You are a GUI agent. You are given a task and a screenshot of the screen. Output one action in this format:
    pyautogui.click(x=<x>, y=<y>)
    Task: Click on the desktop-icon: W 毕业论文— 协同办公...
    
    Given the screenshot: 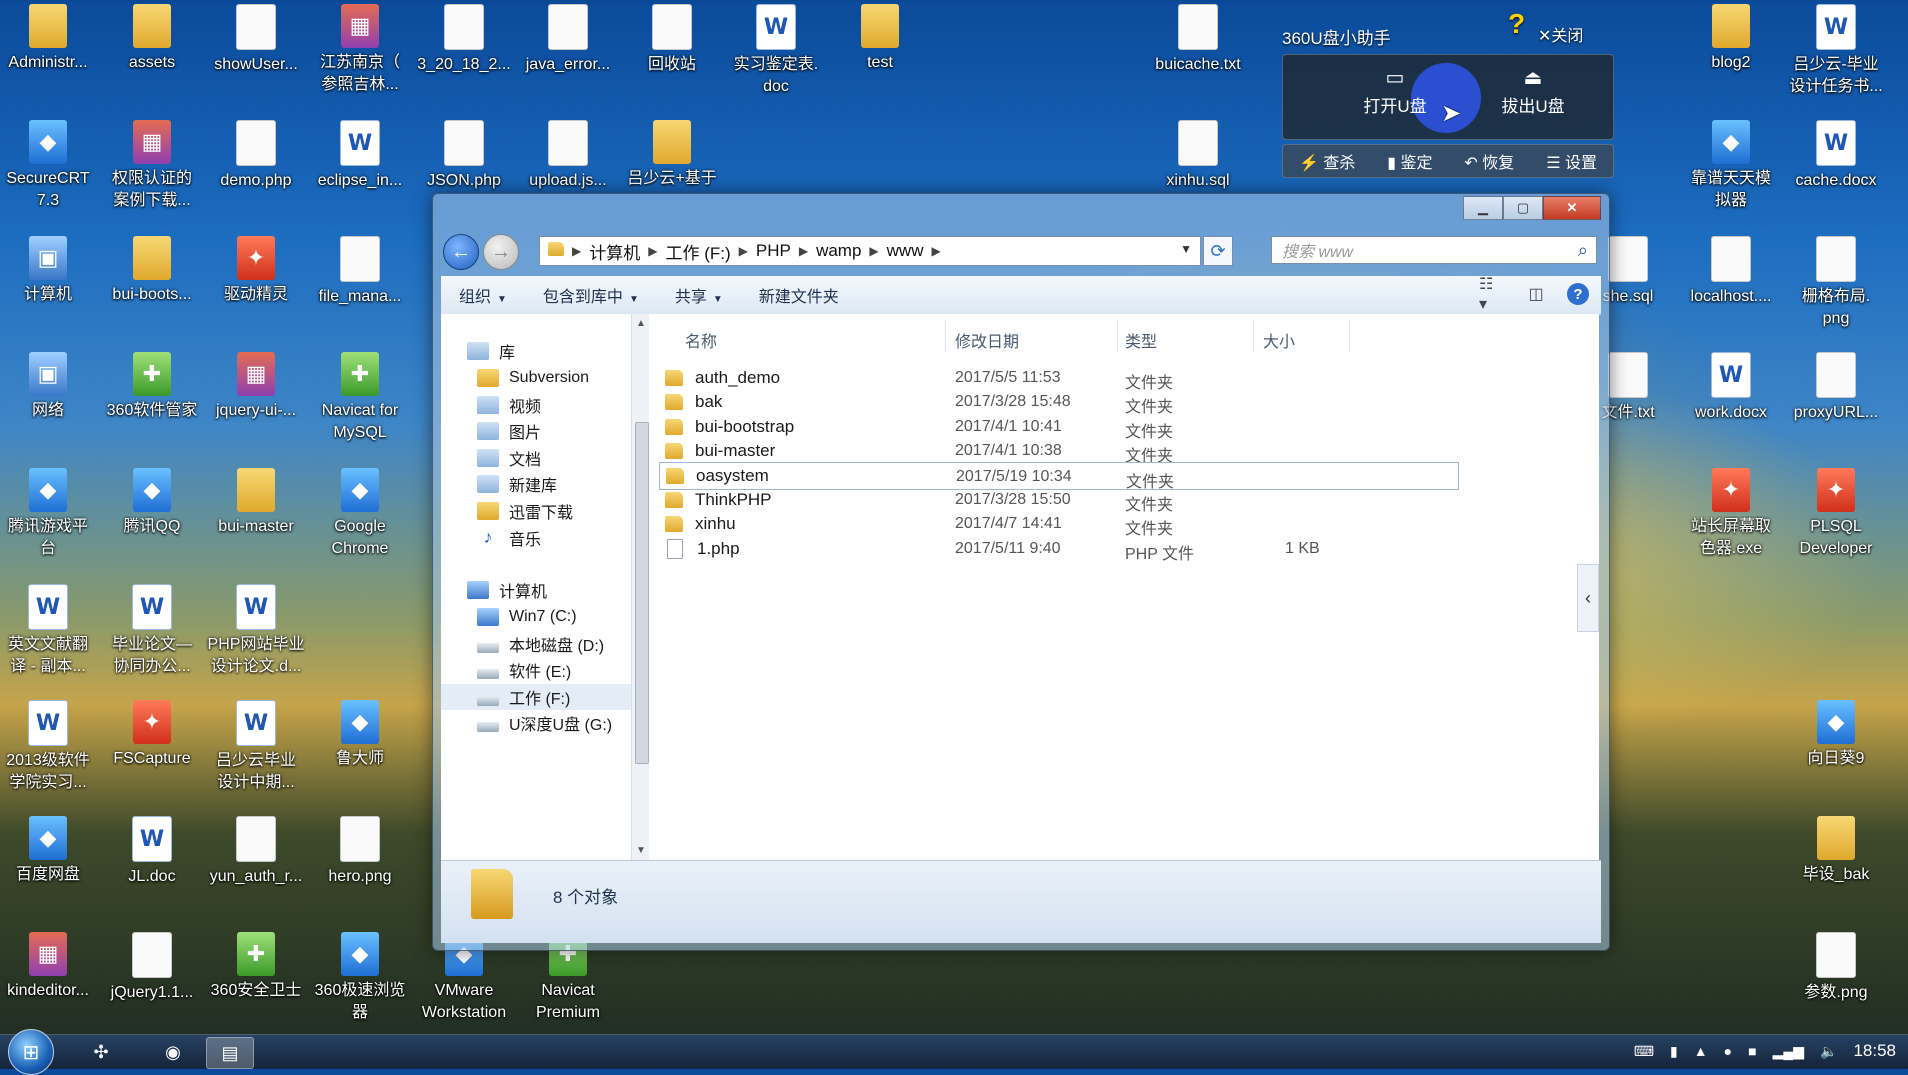 What is the action you would take?
    pyautogui.click(x=152, y=631)
    